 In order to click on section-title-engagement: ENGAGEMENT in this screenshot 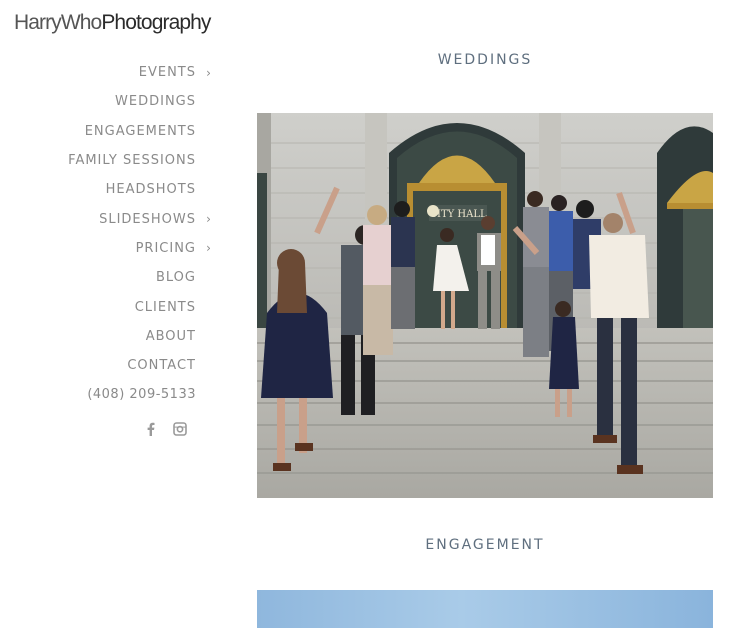, I will do `click(485, 545)`.